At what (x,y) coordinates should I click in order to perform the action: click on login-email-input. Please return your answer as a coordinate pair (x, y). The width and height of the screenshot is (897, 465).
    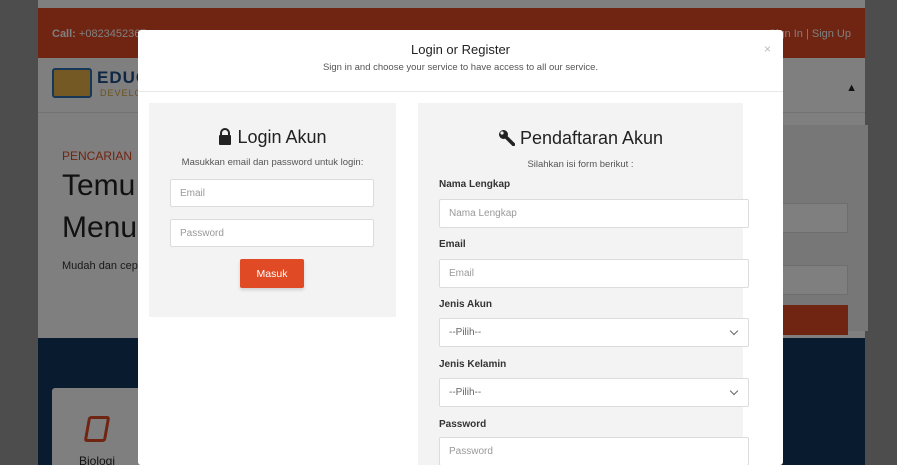
    Looking at the image, I should click on (272, 193).